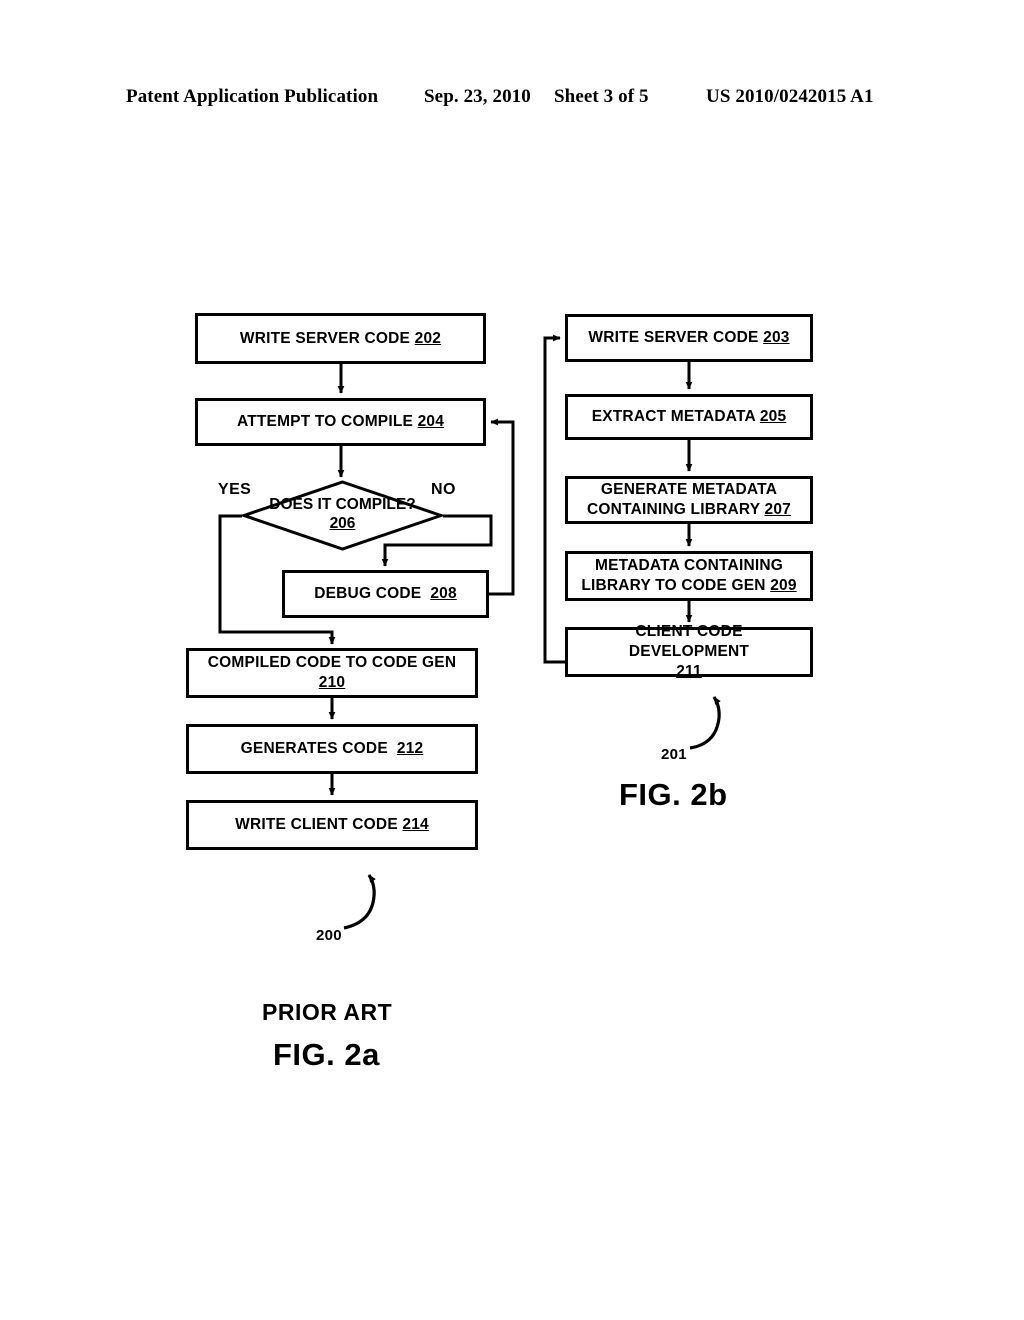 The height and width of the screenshot is (1320, 1024). I want to click on flow-node-label: WRITE SERVER CODE 203, so click(689, 338).